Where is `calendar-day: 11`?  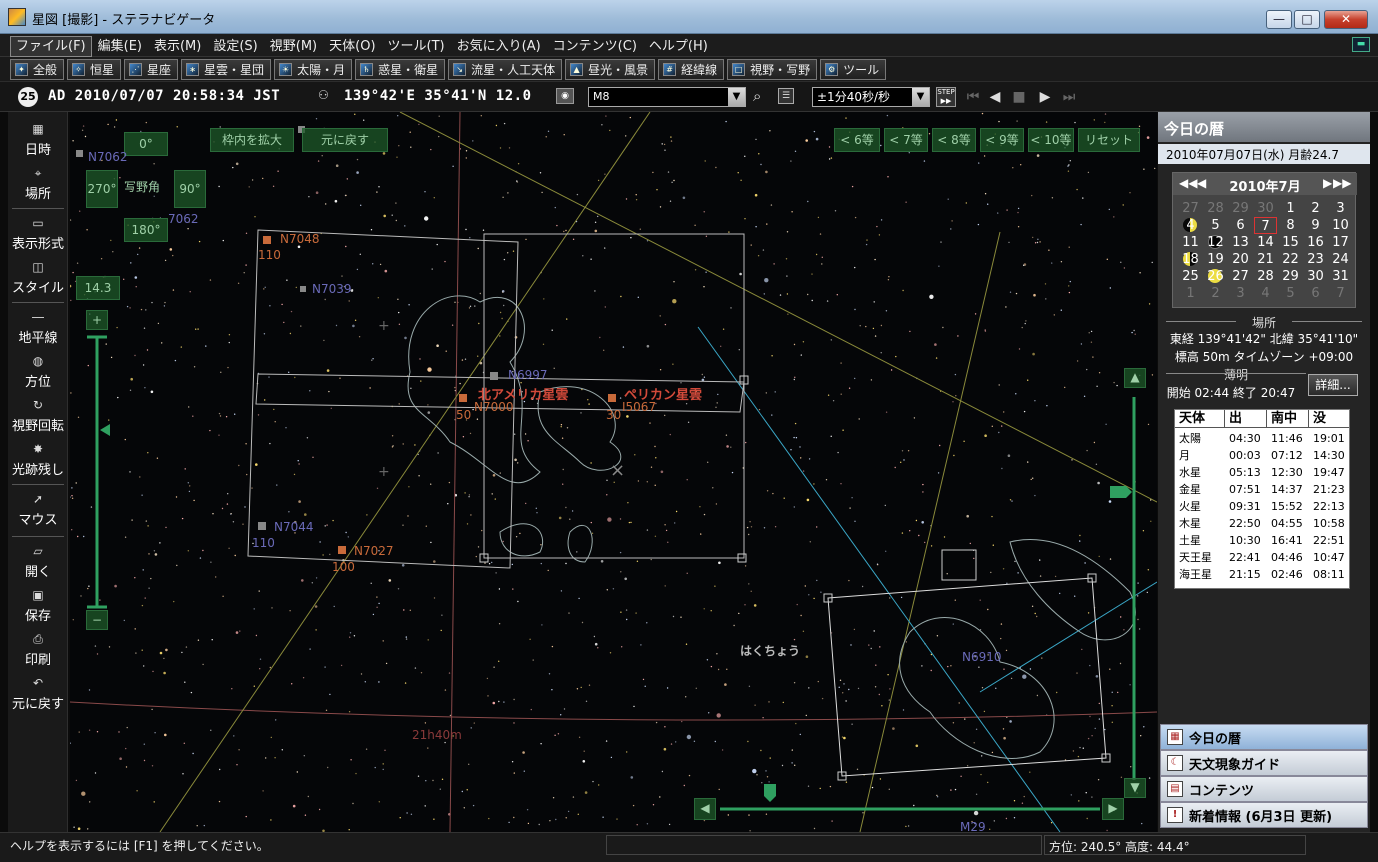 calendar-day: 11 is located at coordinates (1190, 242).